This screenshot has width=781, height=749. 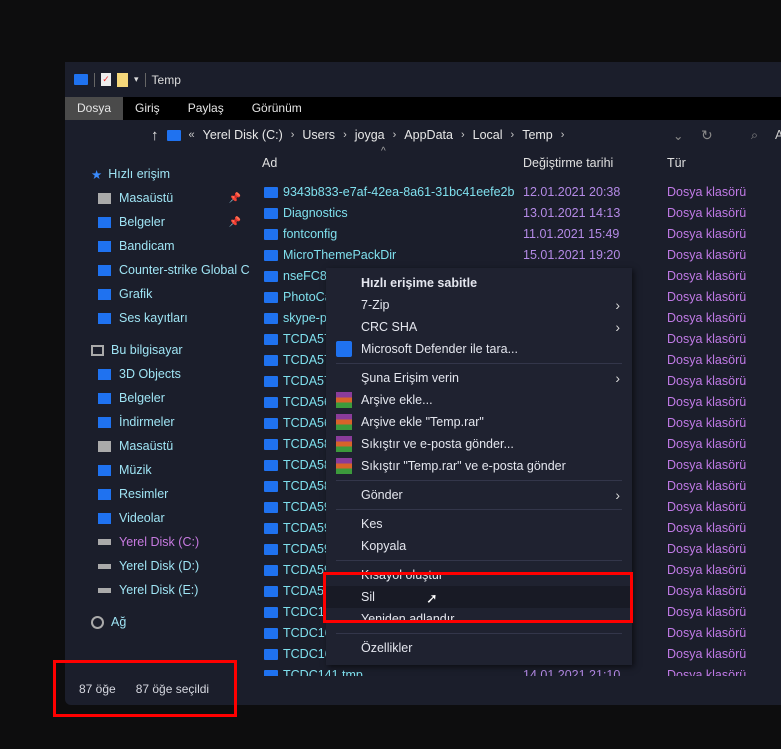 What do you see at coordinates (104, 398) in the screenshot?
I see `documents-icon` at bounding box center [104, 398].